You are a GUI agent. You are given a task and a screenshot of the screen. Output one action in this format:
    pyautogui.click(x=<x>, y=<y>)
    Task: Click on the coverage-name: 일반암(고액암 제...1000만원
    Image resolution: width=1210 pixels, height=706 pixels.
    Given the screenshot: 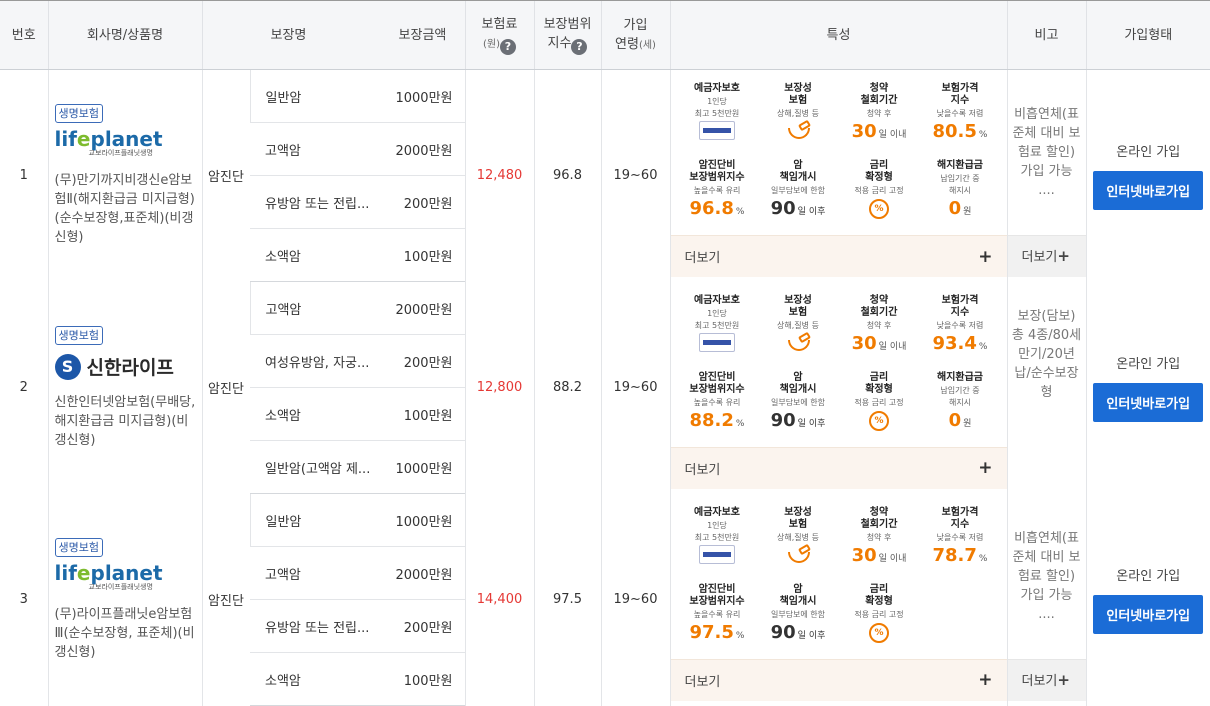 What is the action you would take?
    pyautogui.click(x=357, y=467)
    